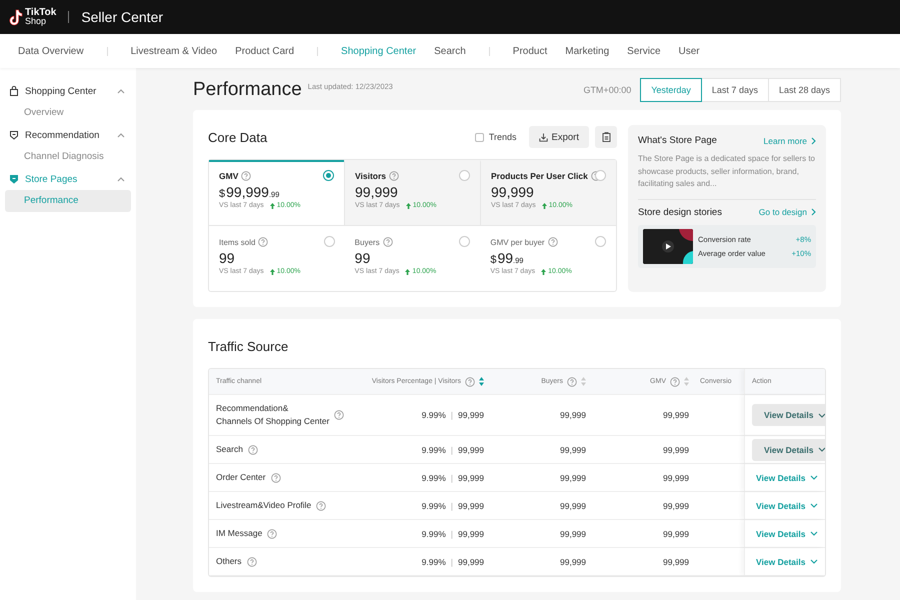 The height and width of the screenshot is (600, 900). Describe the element at coordinates (122, 17) in the screenshot. I see `app-title: Seller Center` at that location.